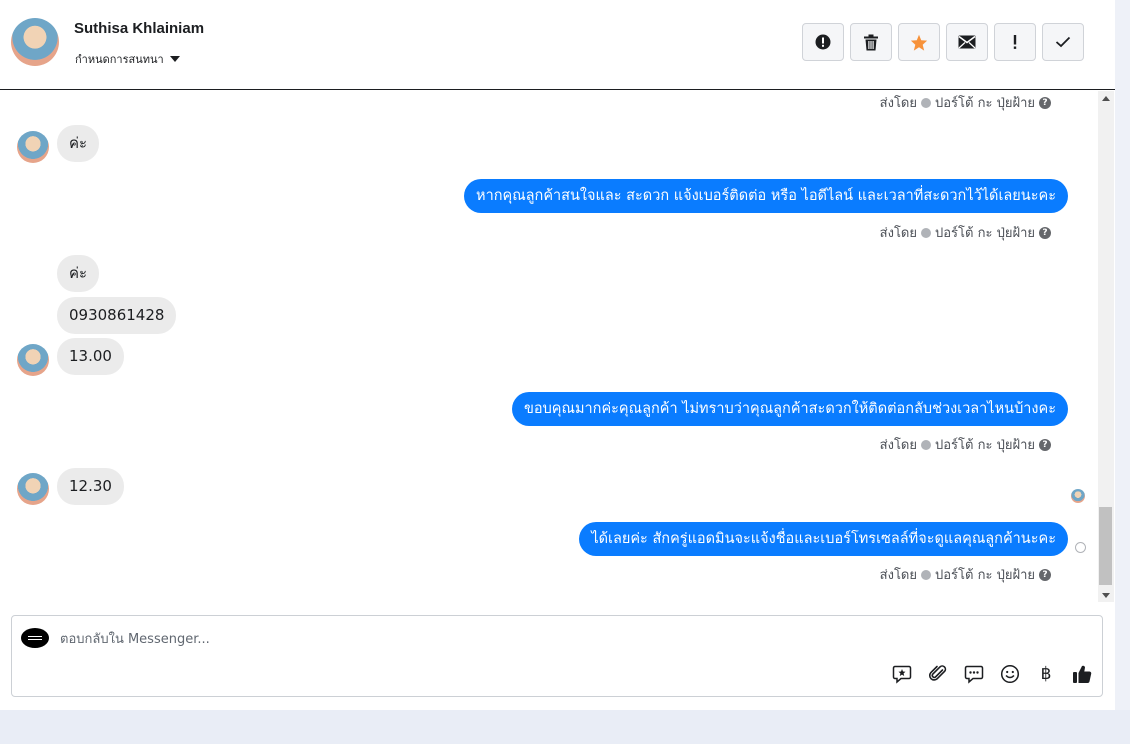  I want to click on incoming-message: 0930861428, so click(117, 315).